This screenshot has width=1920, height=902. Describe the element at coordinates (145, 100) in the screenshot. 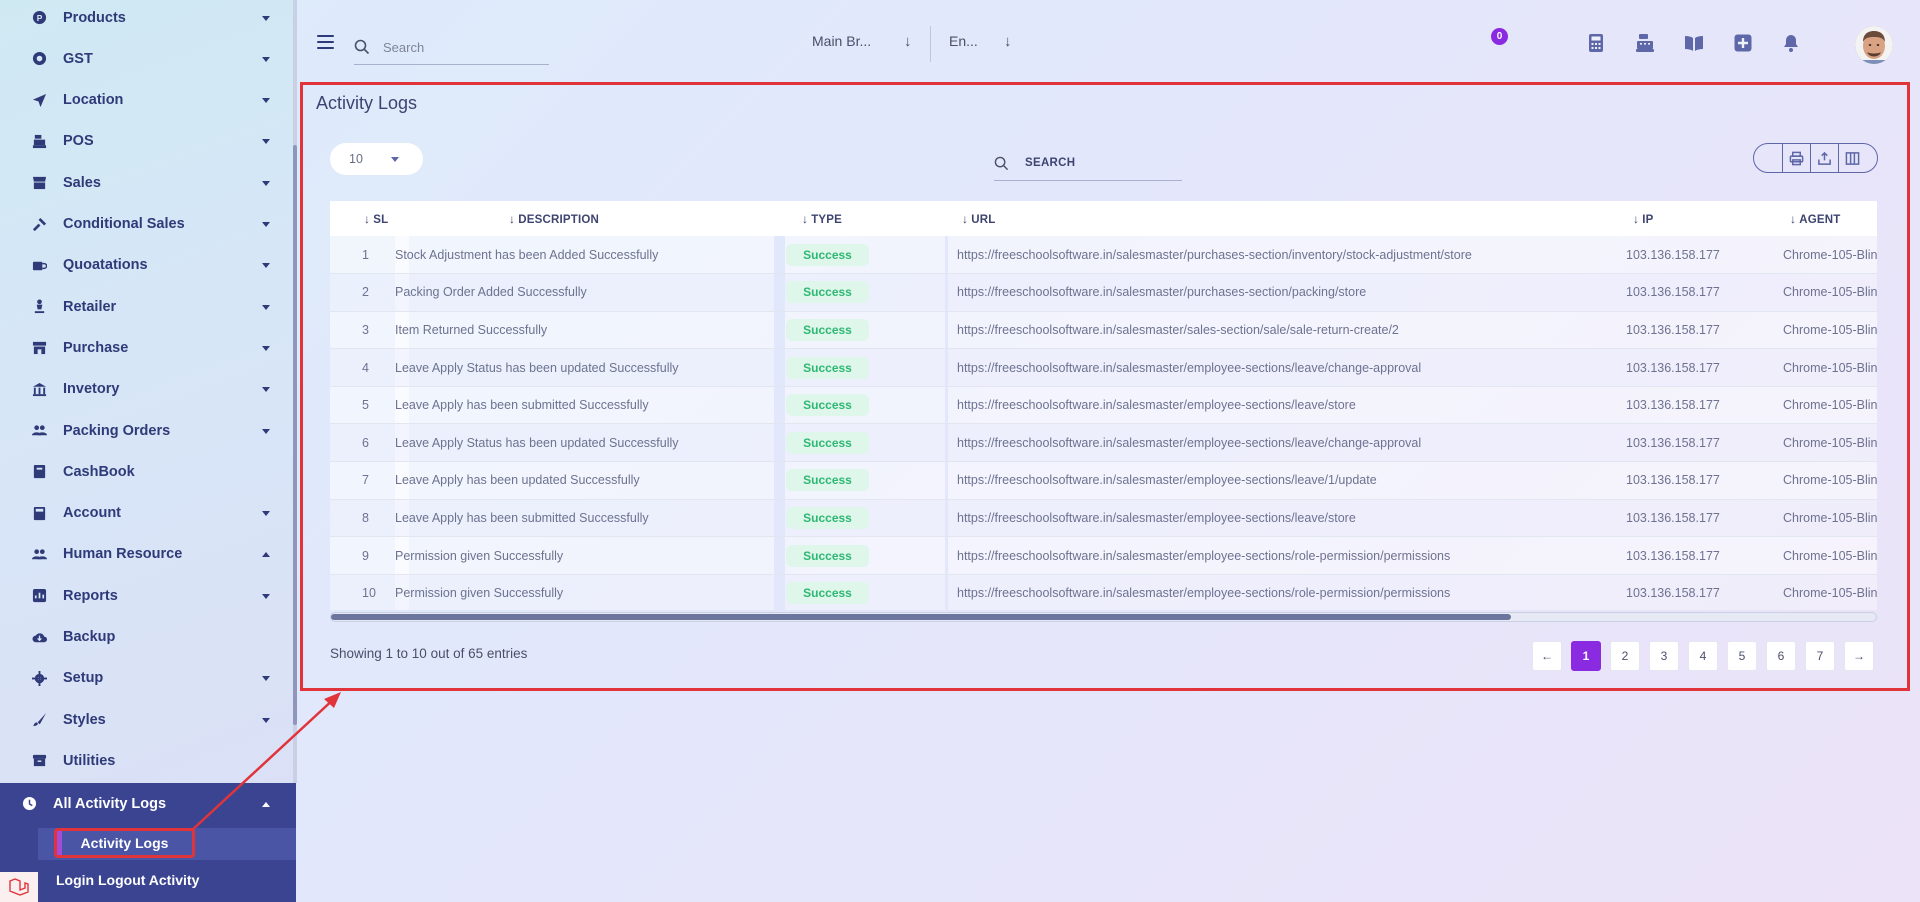

I see `sidebar-item-location: Location` at that location.